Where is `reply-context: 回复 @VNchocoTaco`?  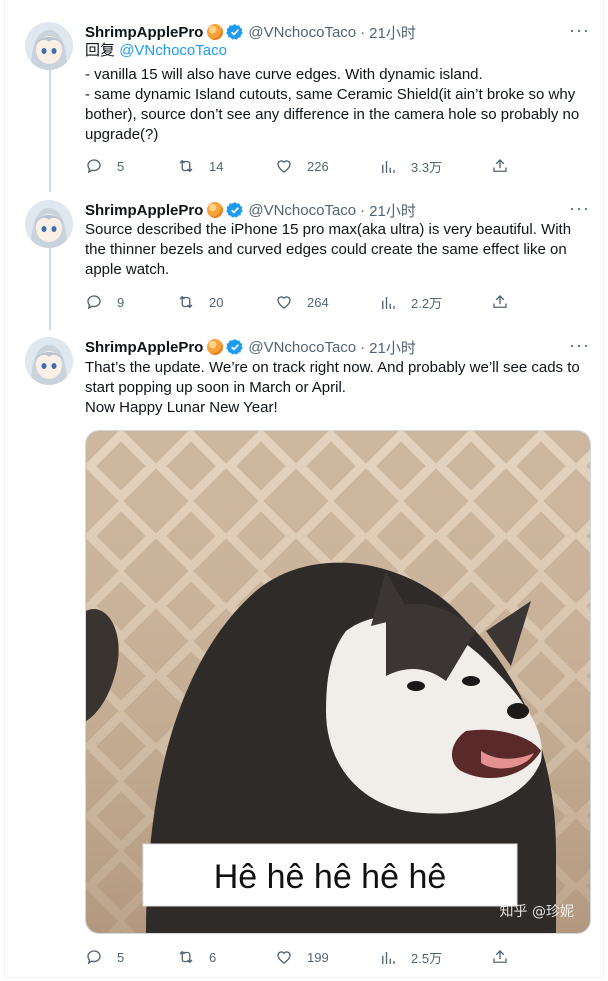 reply-context: 回复 @VNchocoTaco is located at coordinates (340, 51).